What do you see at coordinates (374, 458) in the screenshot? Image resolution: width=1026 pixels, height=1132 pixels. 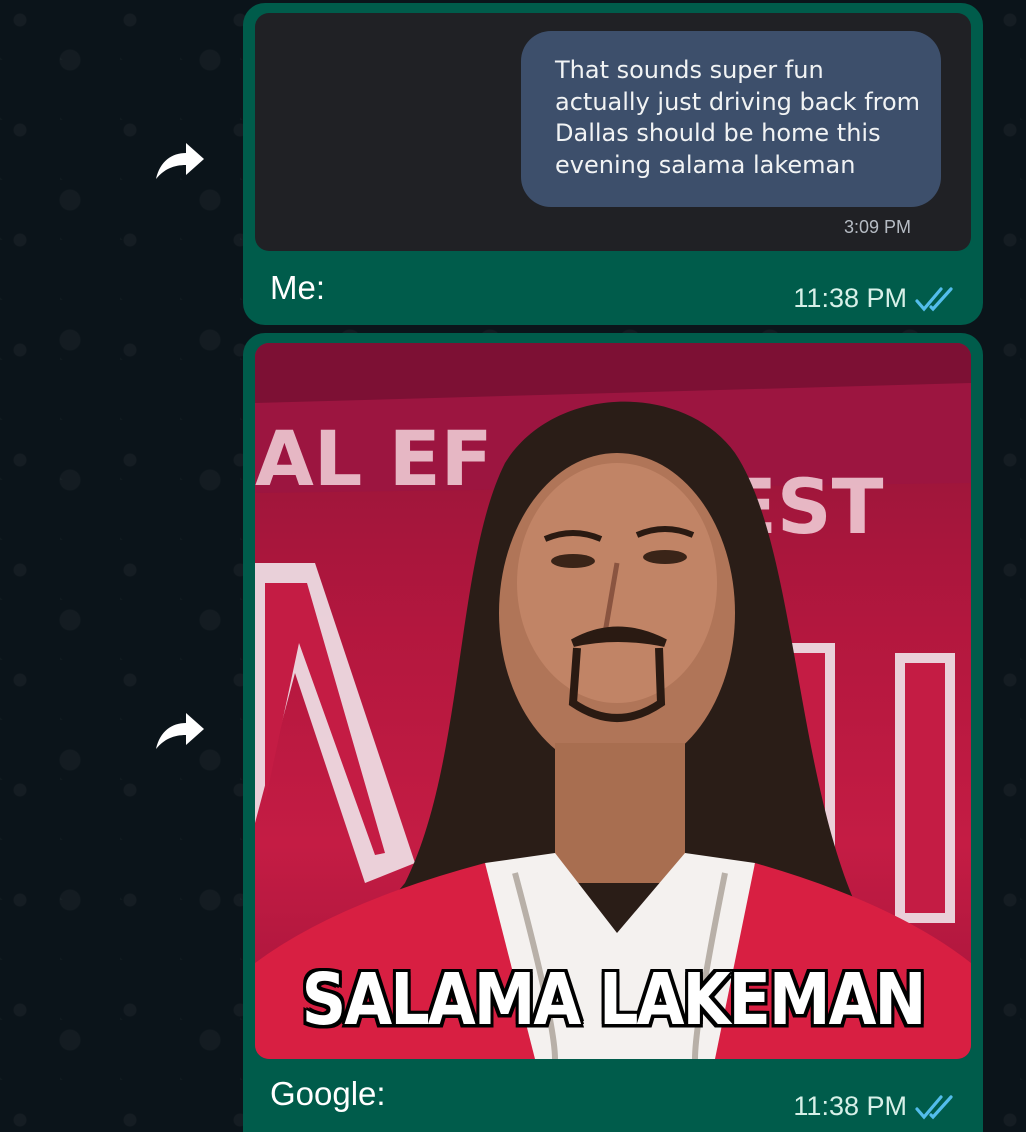 I see `svg-text: AL EF` at bounding box center [374, 458].